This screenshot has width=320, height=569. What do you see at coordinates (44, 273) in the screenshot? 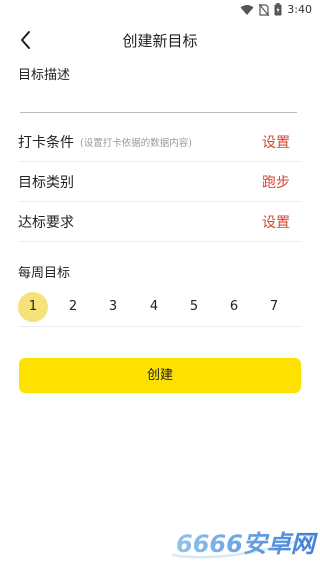
I see `weekly-goal-label: 每周目标` at bounding box center [44, 273].